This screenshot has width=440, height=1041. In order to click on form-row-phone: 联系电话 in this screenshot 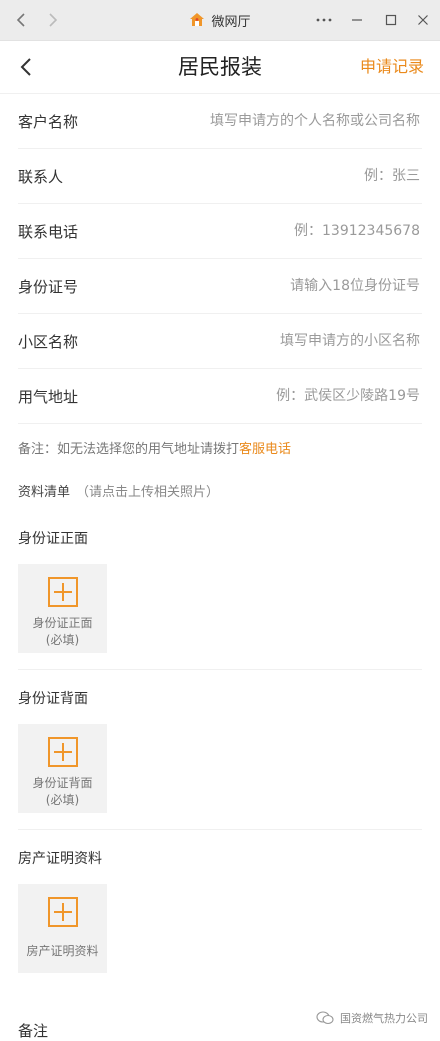, I will do `click(220, 231)`.